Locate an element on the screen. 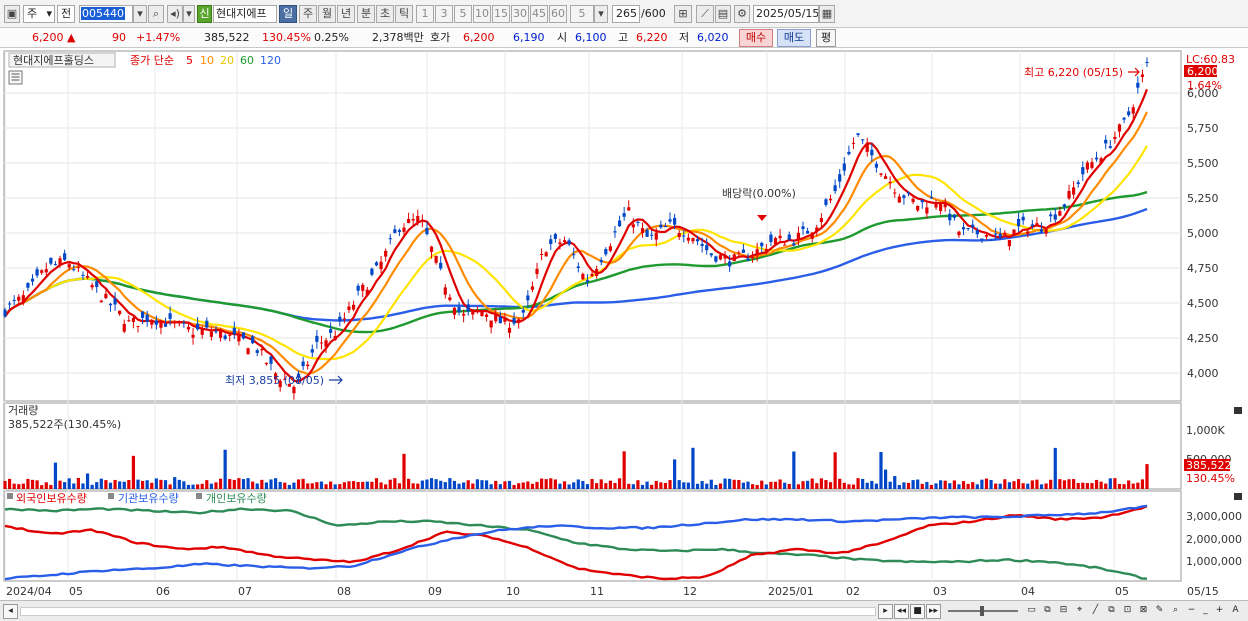 The image size is (1248, 621). compare-icon: ⊡ is located at coordinates (1127, 611).